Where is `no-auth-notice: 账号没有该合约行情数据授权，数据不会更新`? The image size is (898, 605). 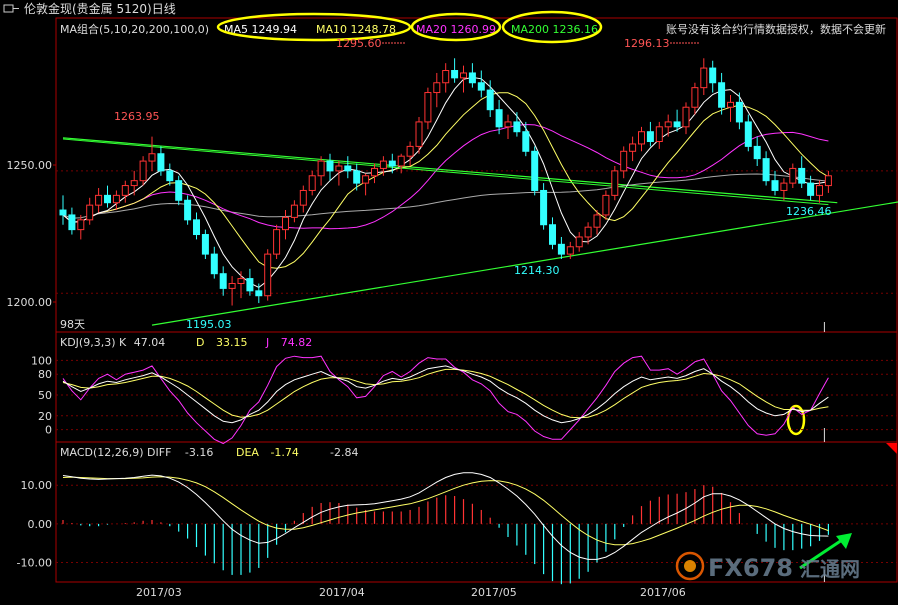 no-auth-notice: 账号没有该合约行情数据授权，数据不会更新 is located at coordinates (776, 29).